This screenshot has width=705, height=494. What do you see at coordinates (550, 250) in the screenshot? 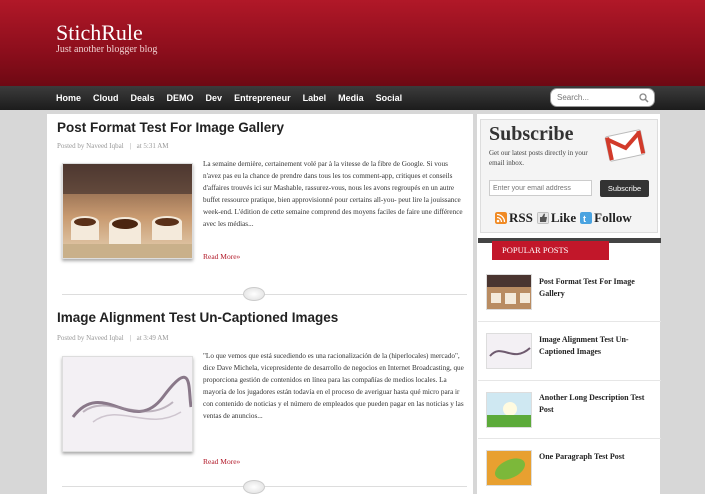
I see `popular-posts-heading: POPULAR POSTS` at bounding box center [550, 250].